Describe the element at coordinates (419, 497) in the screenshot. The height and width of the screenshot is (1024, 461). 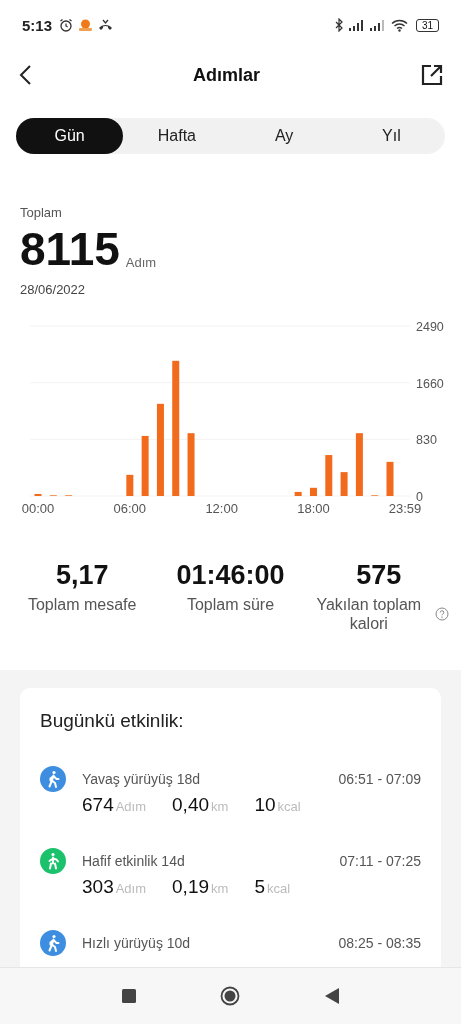
I see `y-axis-label: 0` at that location.